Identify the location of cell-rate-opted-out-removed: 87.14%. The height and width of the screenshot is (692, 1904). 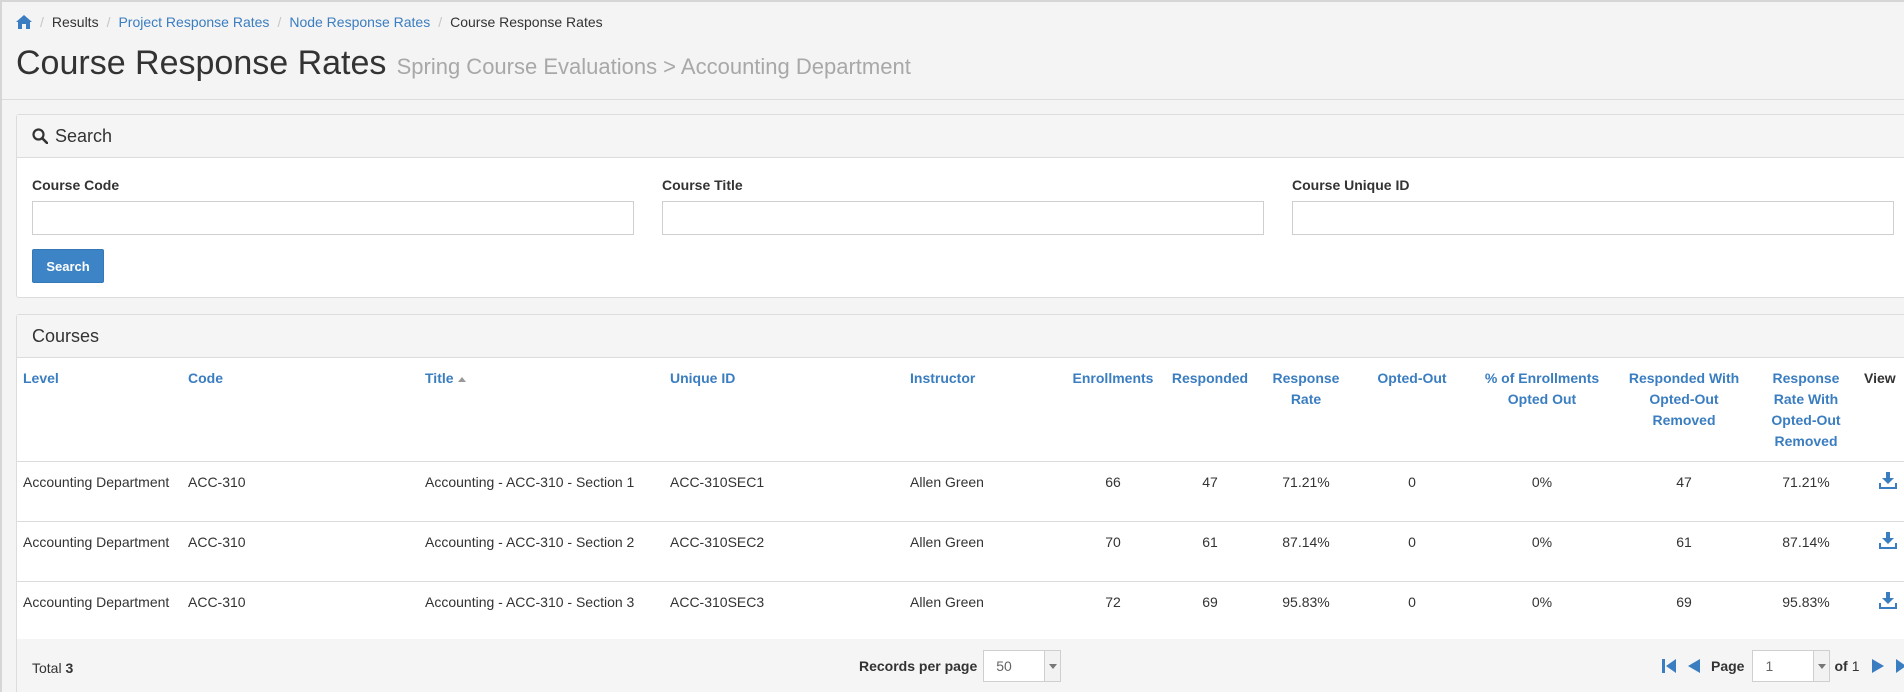
(1806, 551).